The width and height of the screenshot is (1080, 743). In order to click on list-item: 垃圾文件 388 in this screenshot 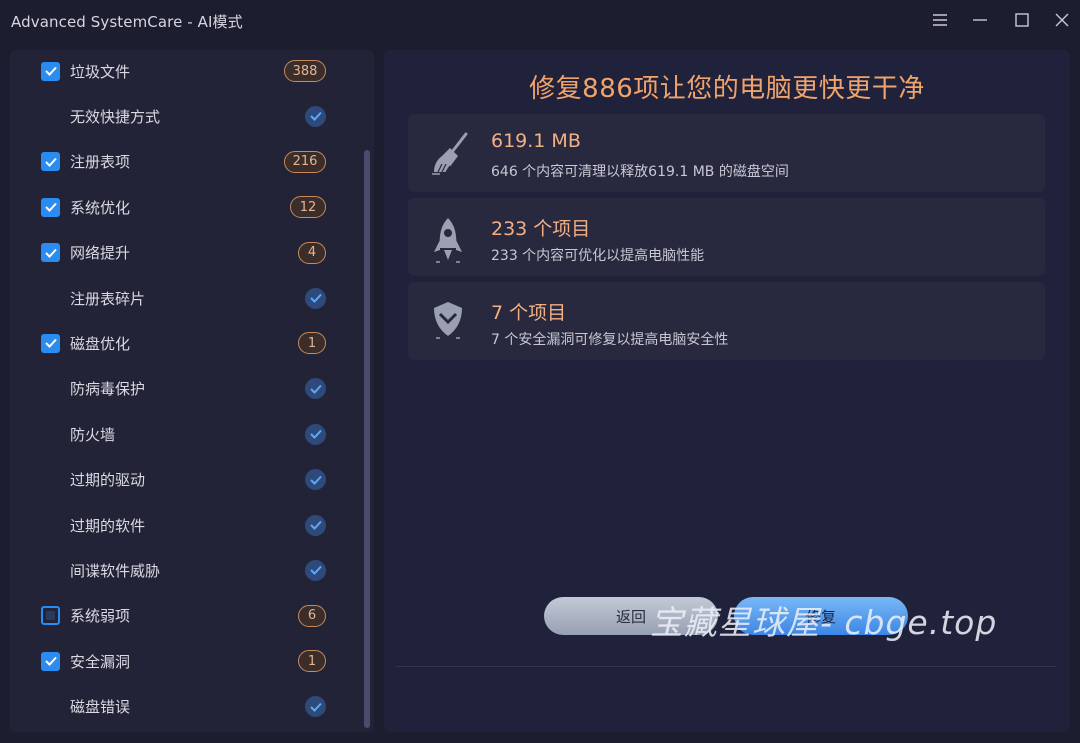, I will do `click(180, 71)`.